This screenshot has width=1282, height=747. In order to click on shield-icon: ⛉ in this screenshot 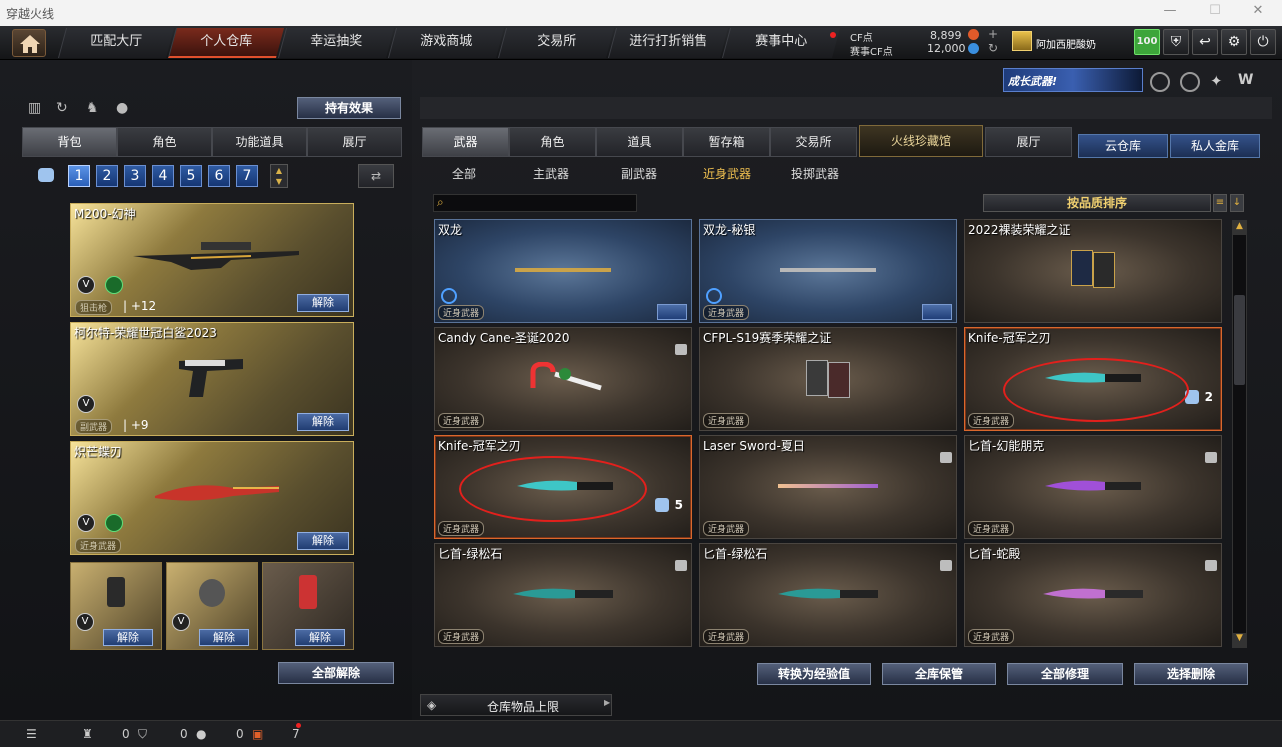, I will do `click(142, 734)`.